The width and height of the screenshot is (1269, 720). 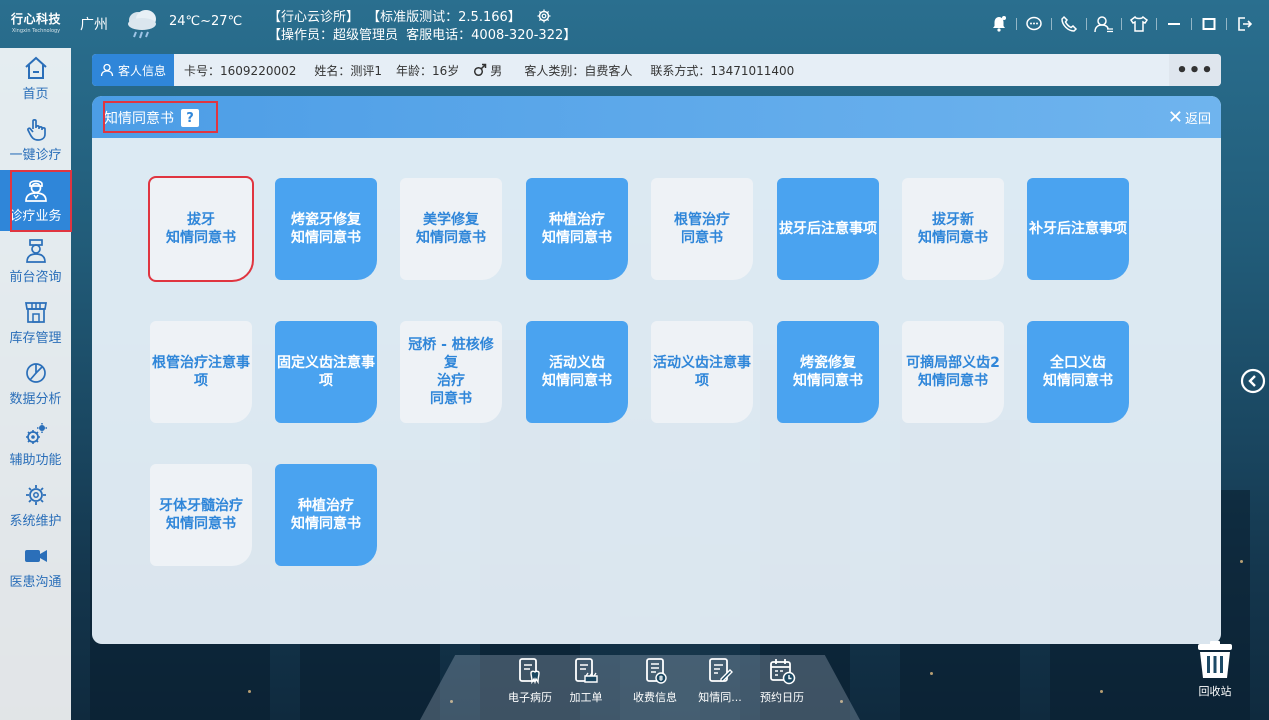 I want to click on hand-pointer-icon, so click(x=36, y=130).